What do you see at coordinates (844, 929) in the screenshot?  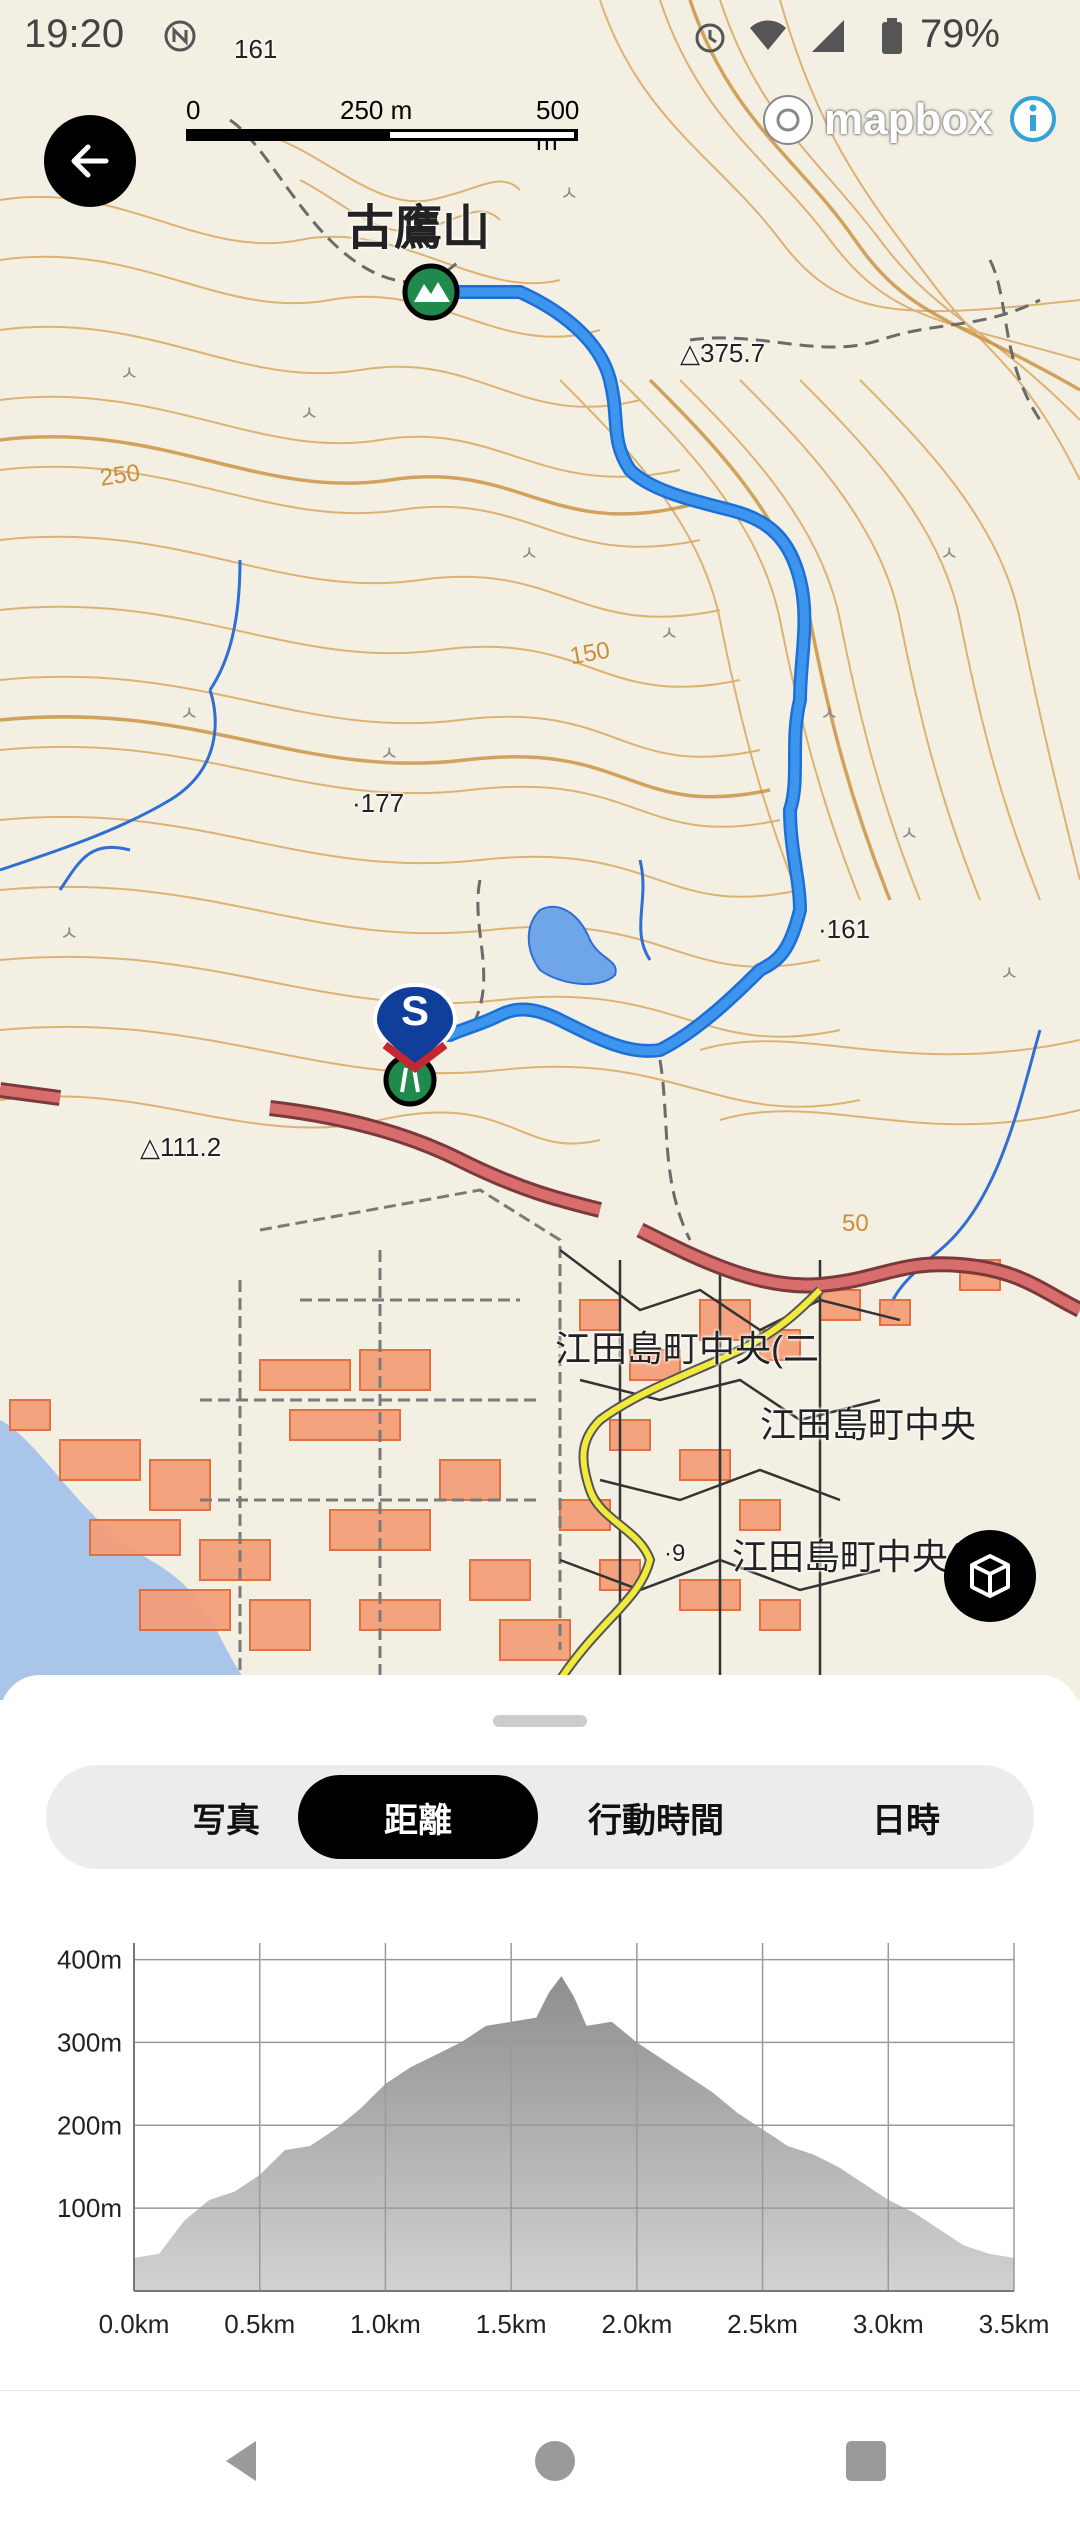 I see `elevation-label: ·161` at bounding box center [844, 929].